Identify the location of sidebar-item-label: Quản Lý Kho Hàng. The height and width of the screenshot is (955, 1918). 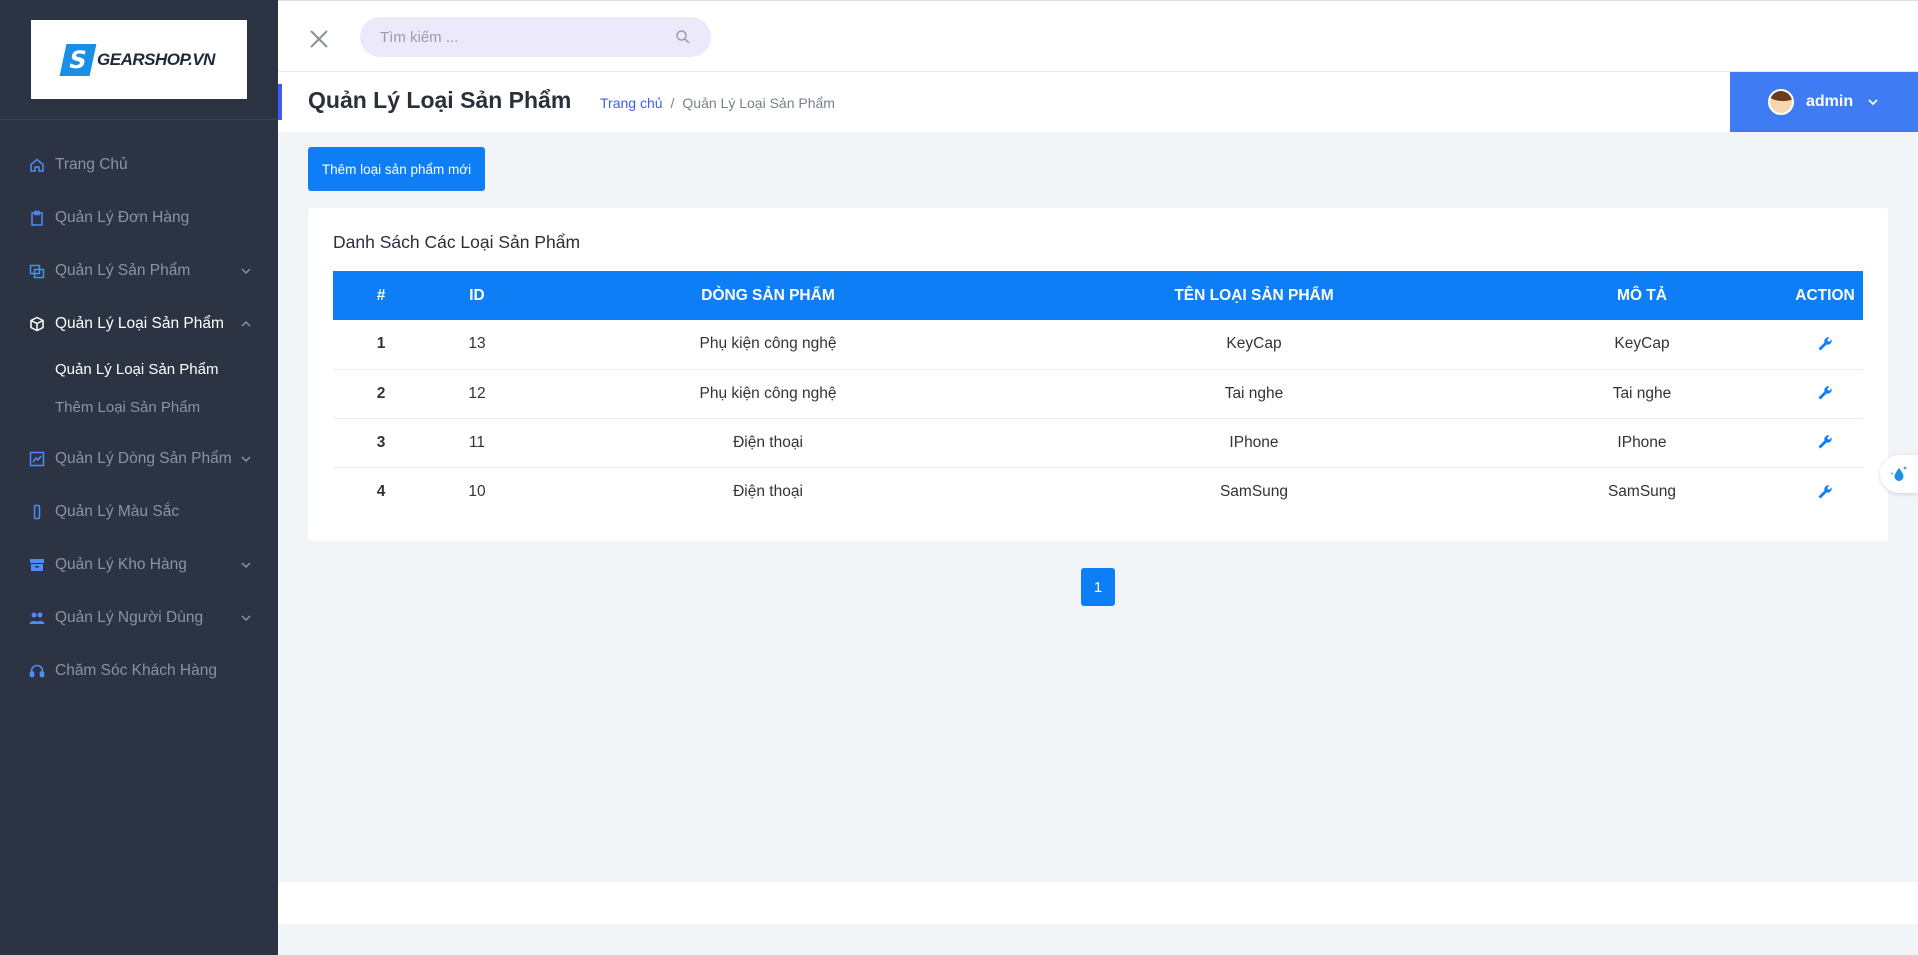
(121, 564).